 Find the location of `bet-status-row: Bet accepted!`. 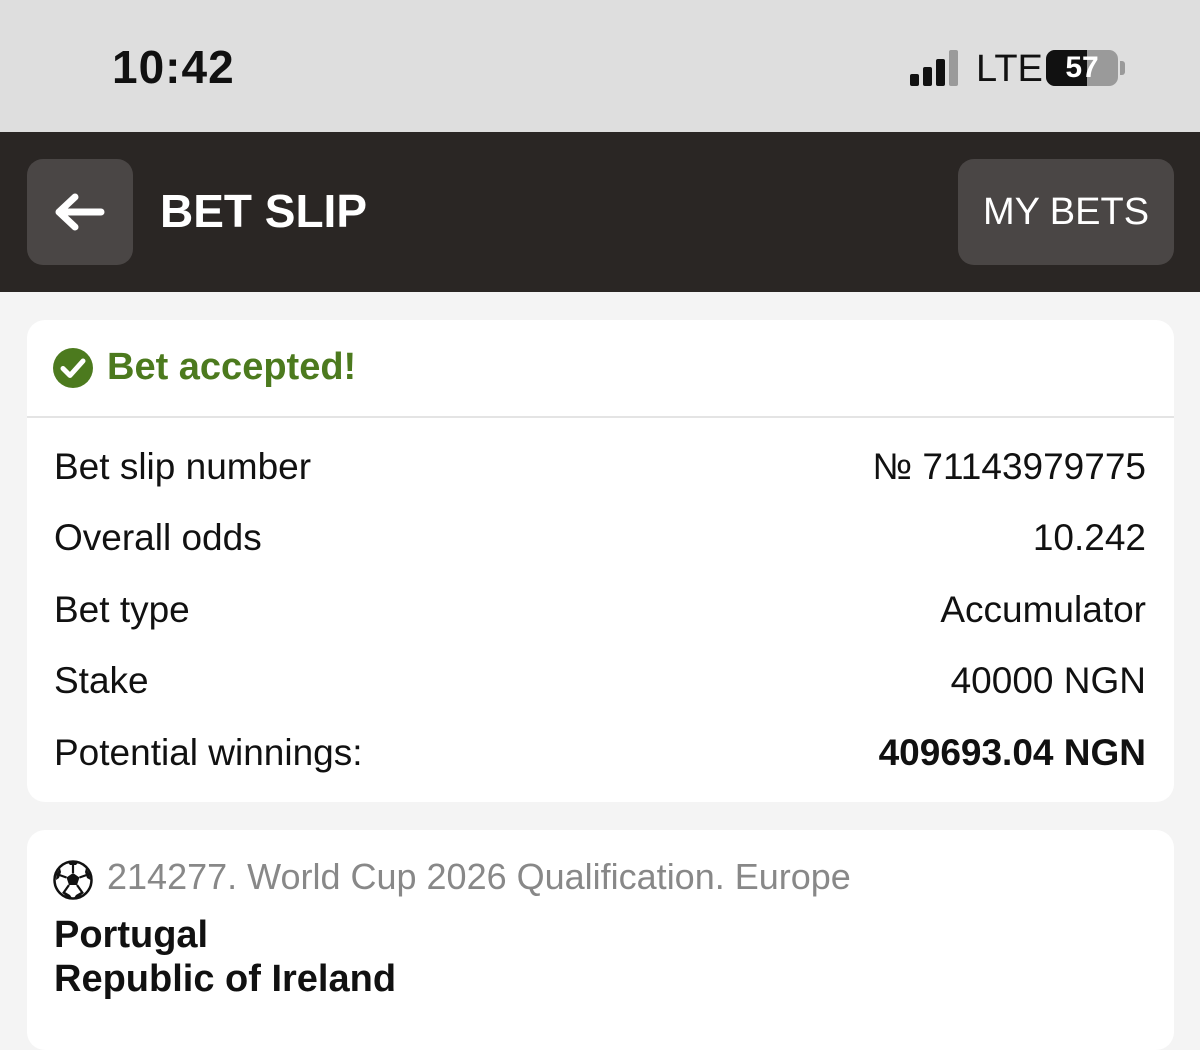

bet-status-row: Bet accepted! is located at coordinates (600, 369).